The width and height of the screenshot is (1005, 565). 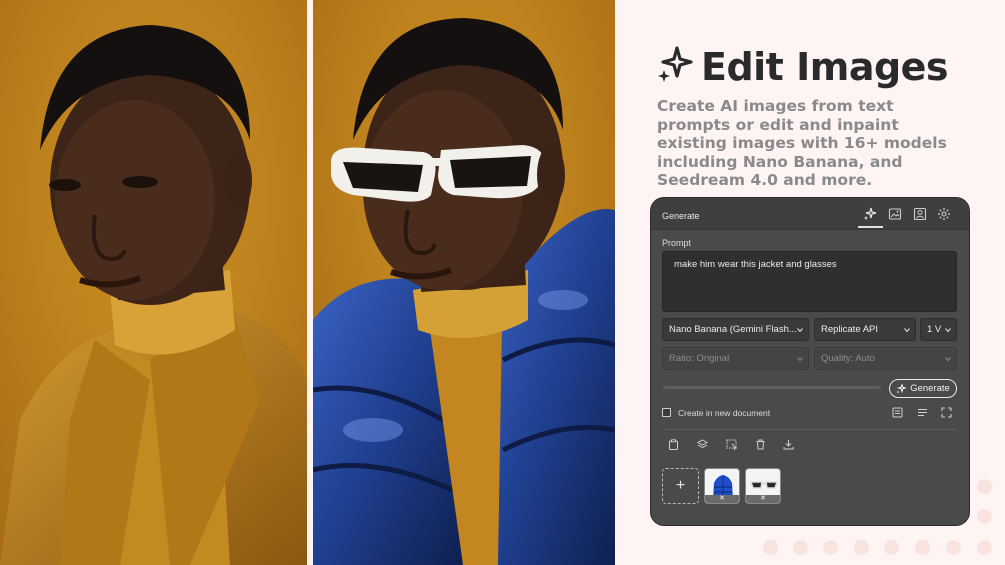 What do you see at coordinates (735, 358) in the screenshot?
I see `ratio-select: Ratio: Original` at bounding box center [735, 358].